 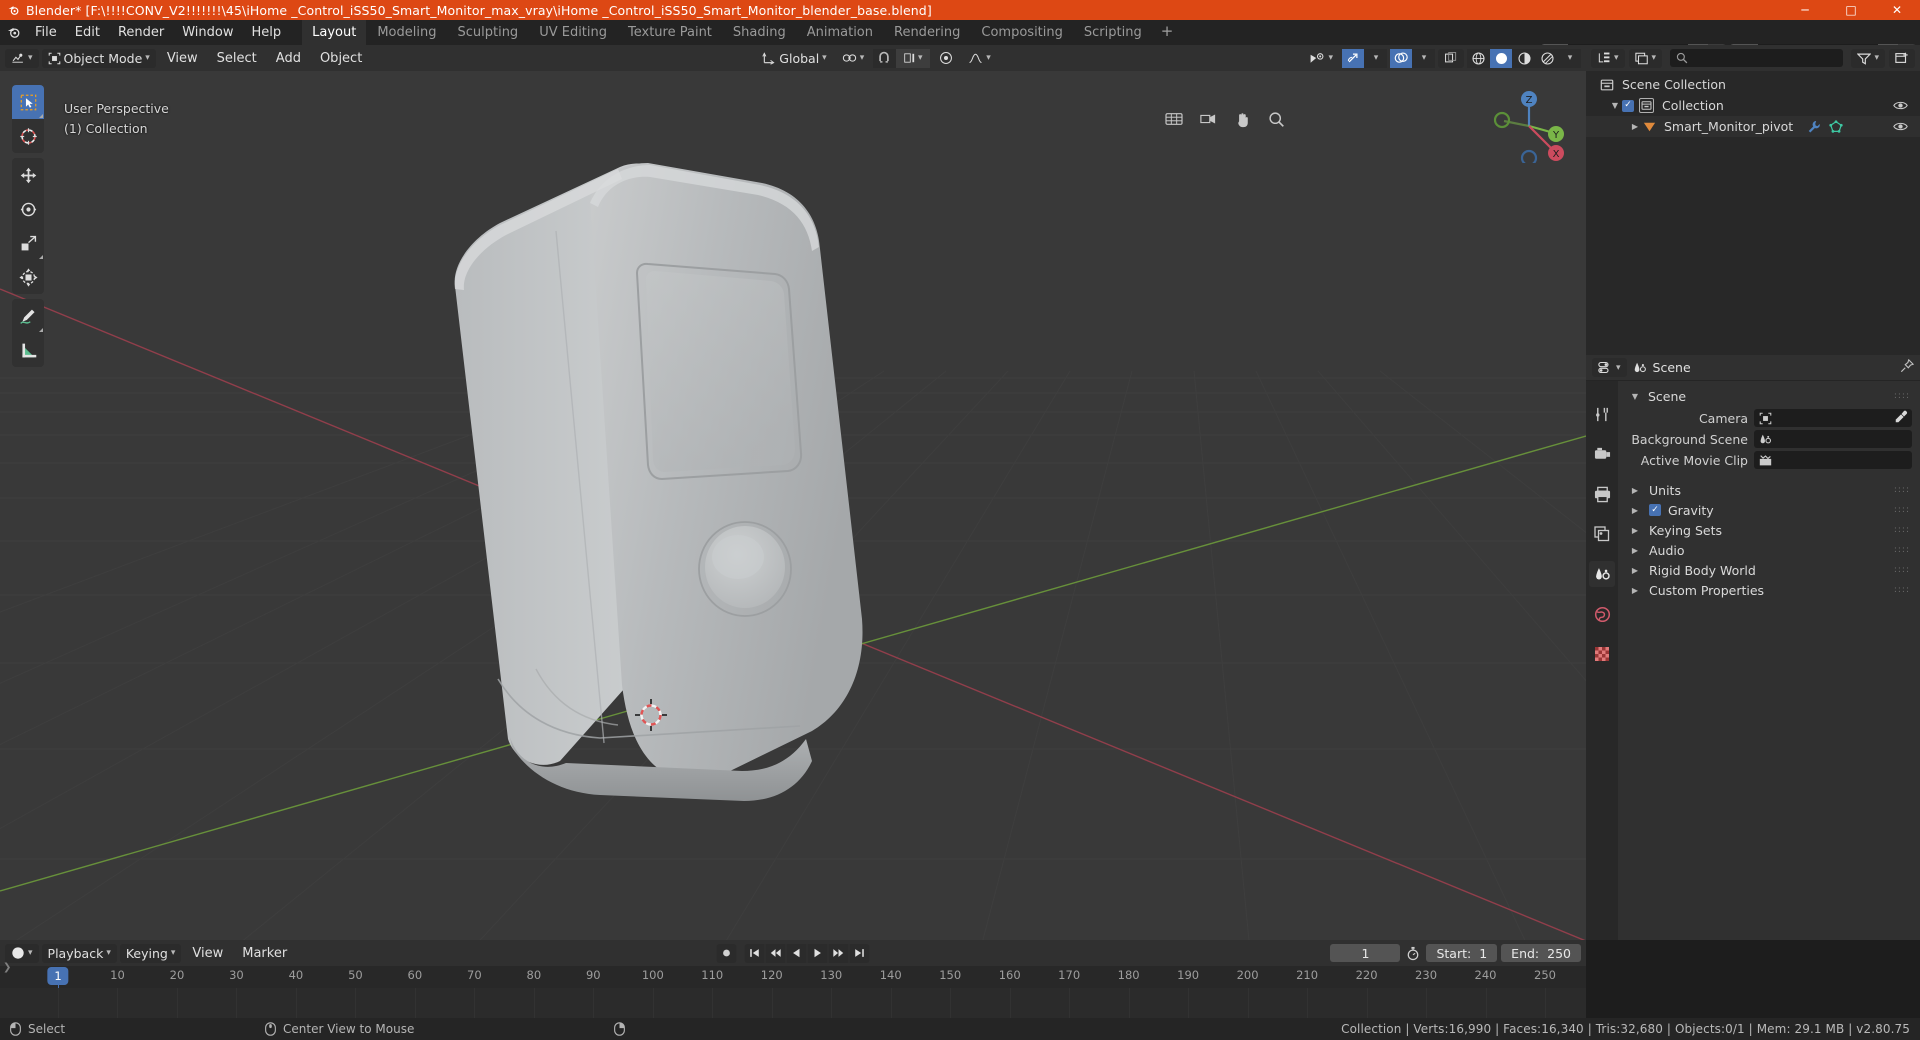 I want to click on outliner-editor-type-selector: ▾, so click(x=1608, y=58).